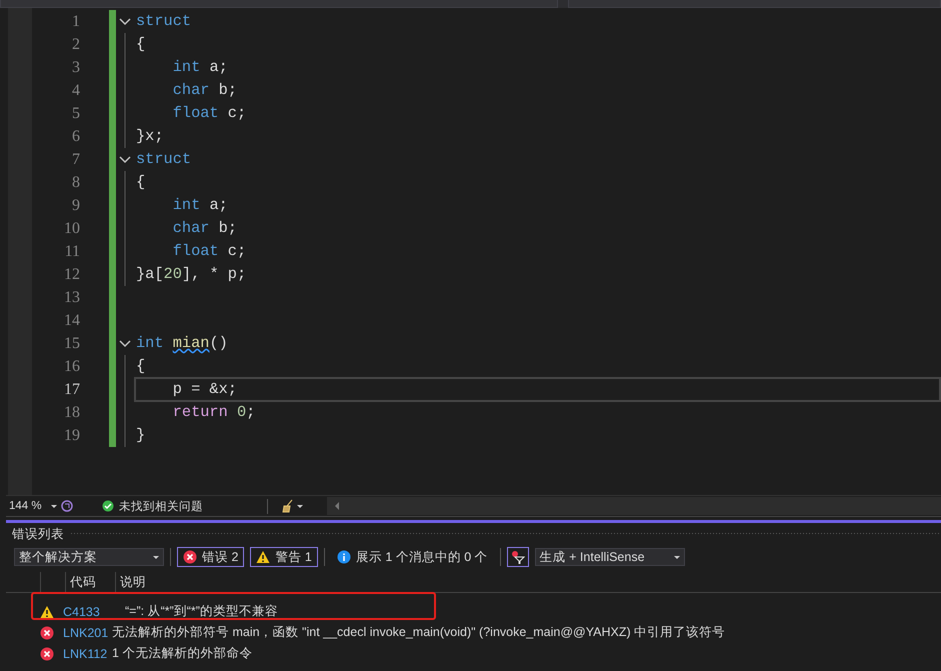 This screenshot has width=941, height=671. Describe the element at coordinates (86, 633) in the screenshot. I see `error-code: LNK201` at that location.